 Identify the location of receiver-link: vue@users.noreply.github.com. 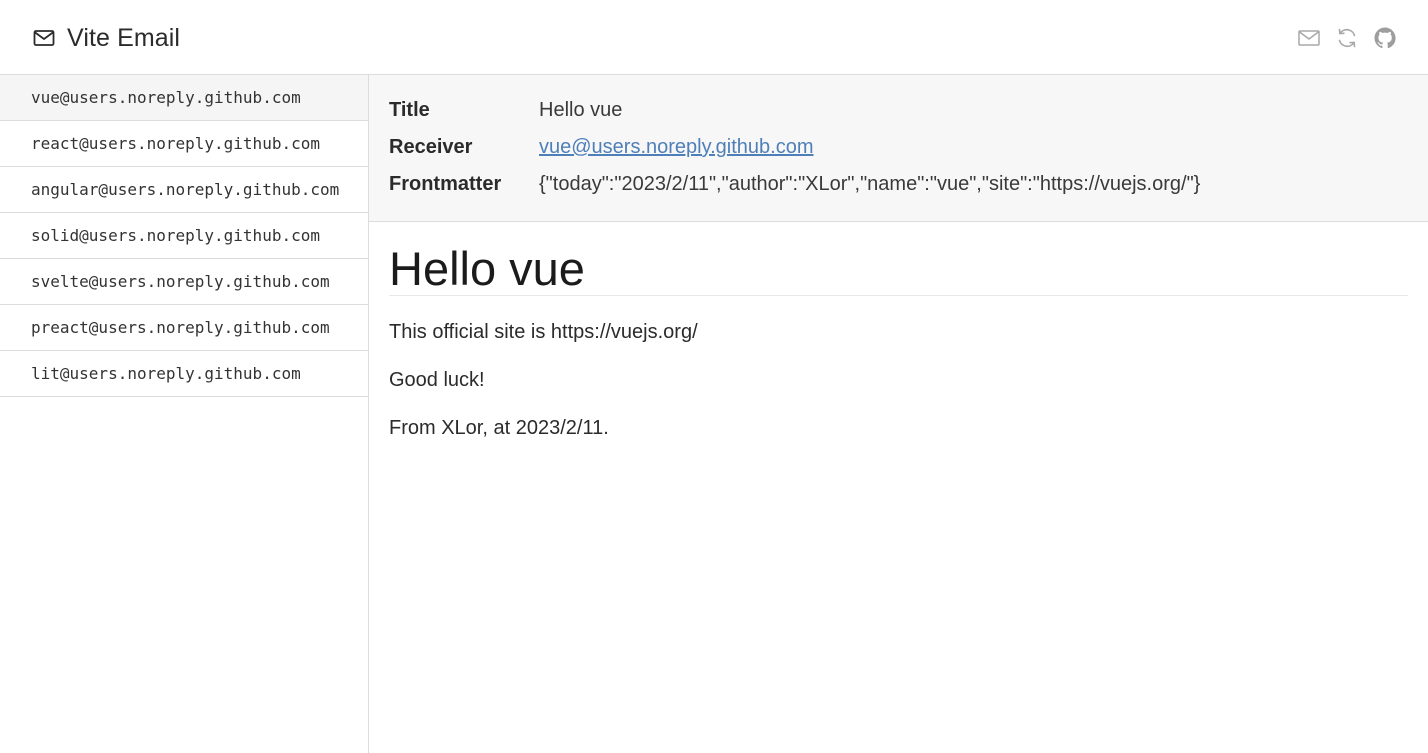
(676, 147).